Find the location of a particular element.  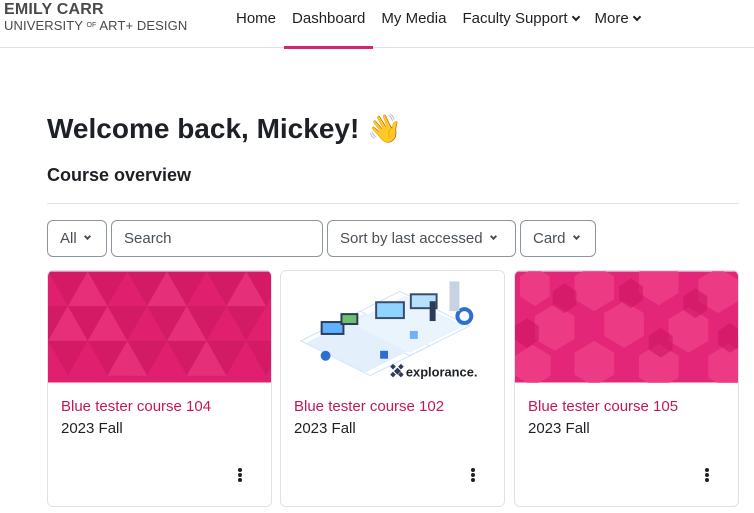

logo-line2: UNIVERSITY OF ART+ DESIGN is located at coordinates (96, 25).